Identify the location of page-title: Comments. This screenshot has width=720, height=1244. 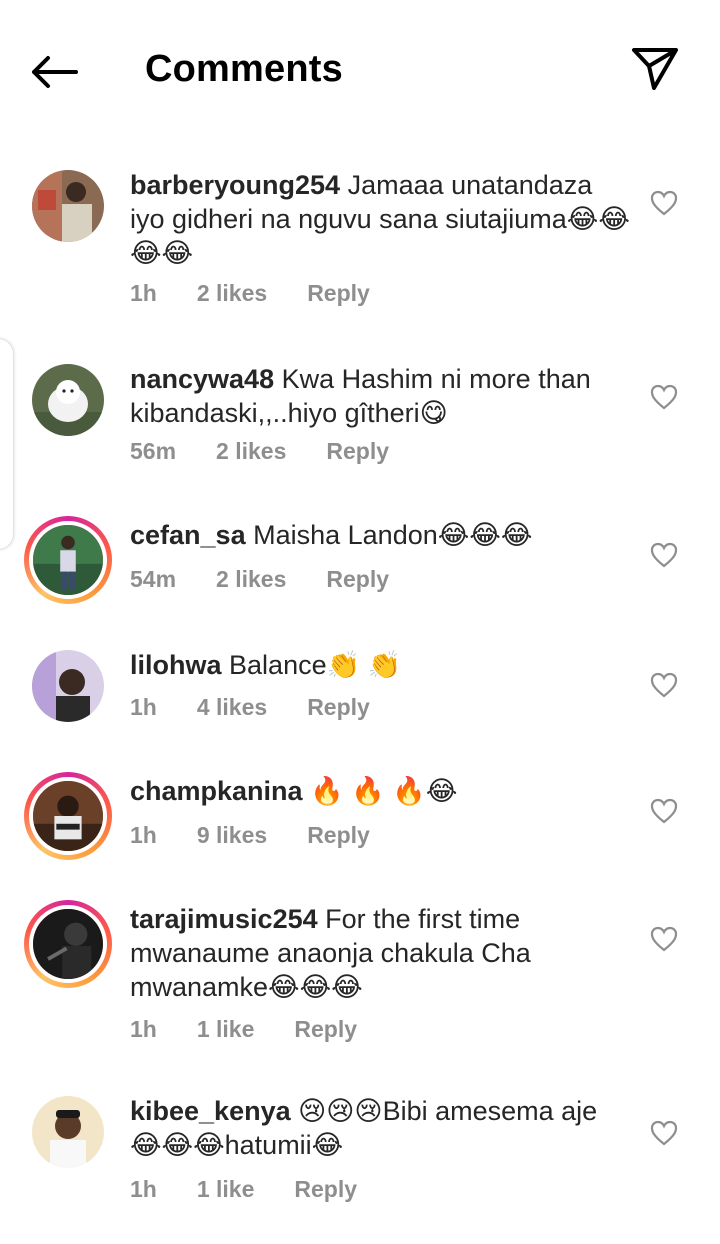
(244, 69).